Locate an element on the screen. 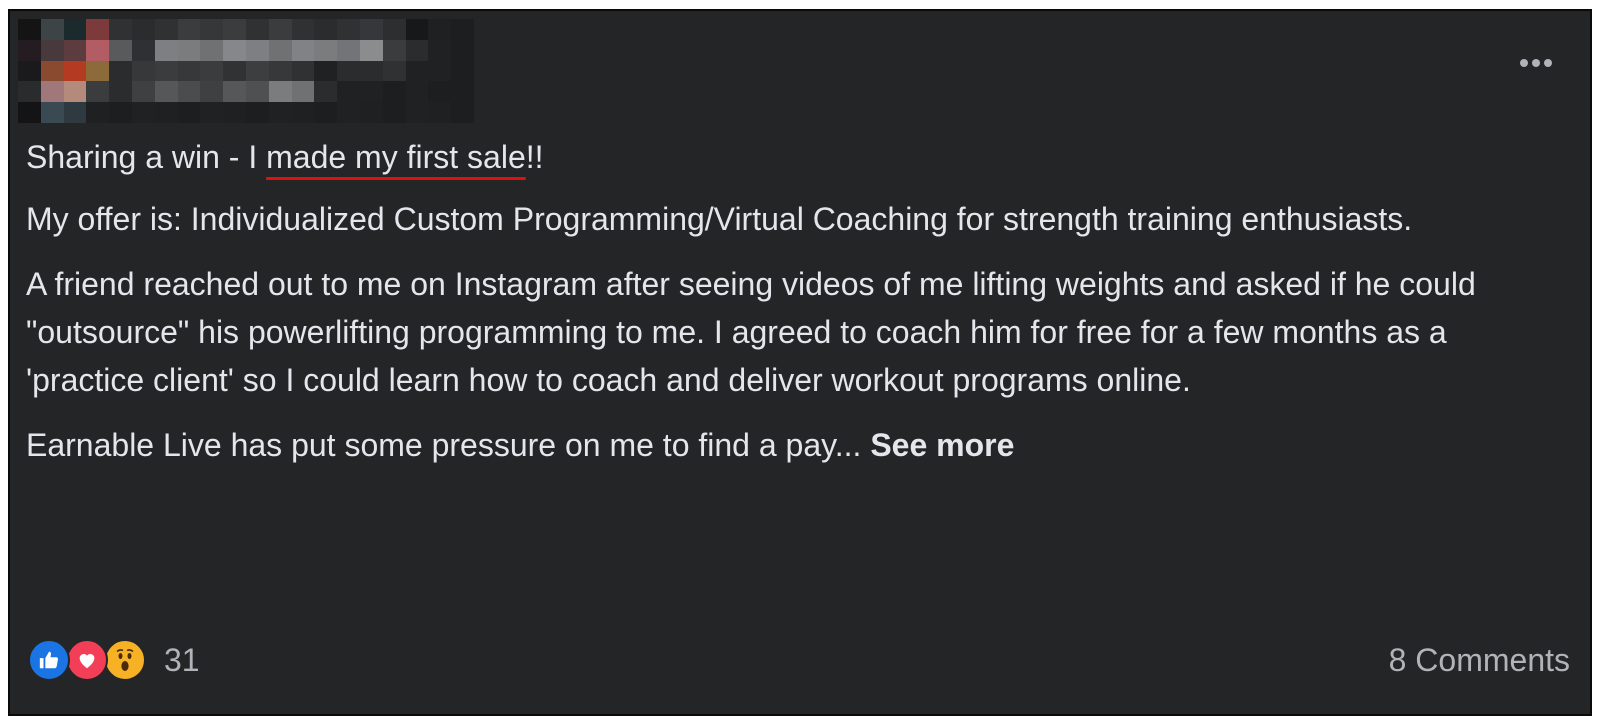  comments-link: 8 Comments is located at coordinates (1479, 660).